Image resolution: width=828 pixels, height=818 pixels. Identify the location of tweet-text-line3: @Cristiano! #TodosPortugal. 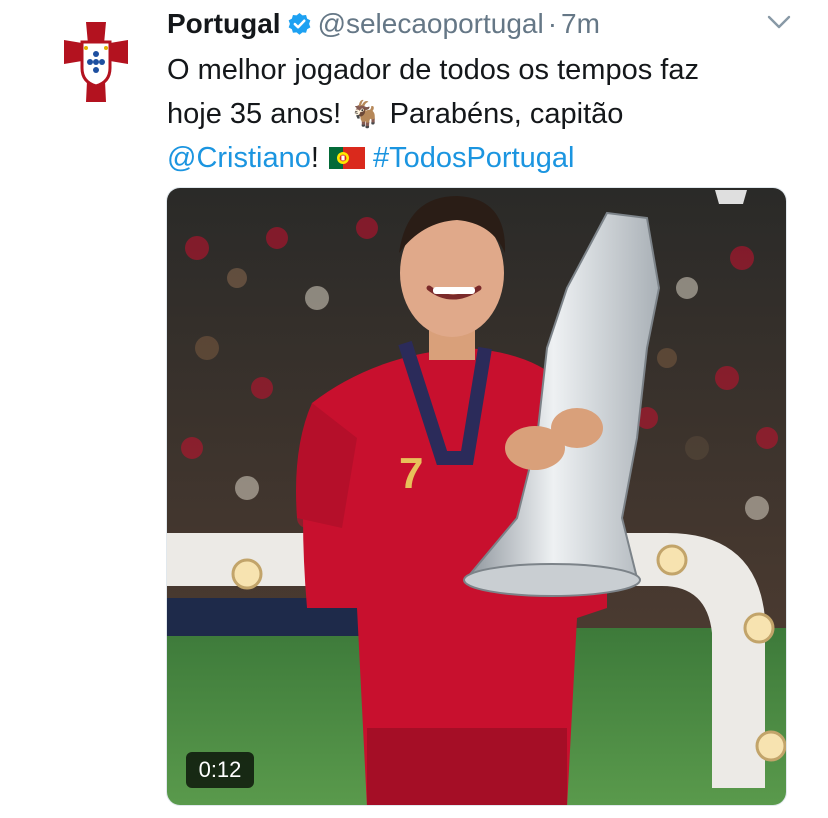
(487, 158).